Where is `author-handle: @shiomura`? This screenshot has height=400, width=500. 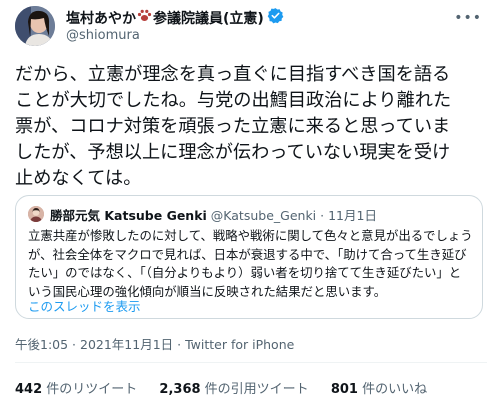
author-handle: @shiomura is located at coordinates (103, 35).